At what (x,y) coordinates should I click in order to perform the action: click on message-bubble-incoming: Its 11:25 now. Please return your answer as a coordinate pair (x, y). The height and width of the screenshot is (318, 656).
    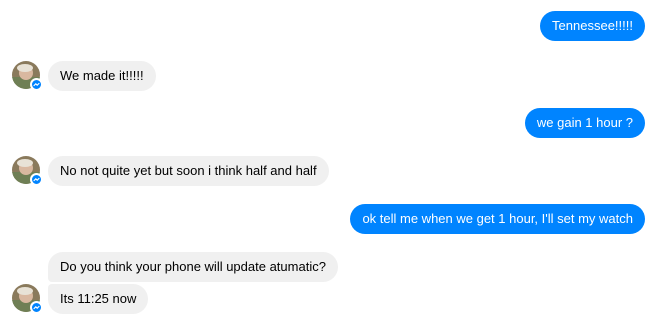
    Looking at the image, I should click on (98, 299).